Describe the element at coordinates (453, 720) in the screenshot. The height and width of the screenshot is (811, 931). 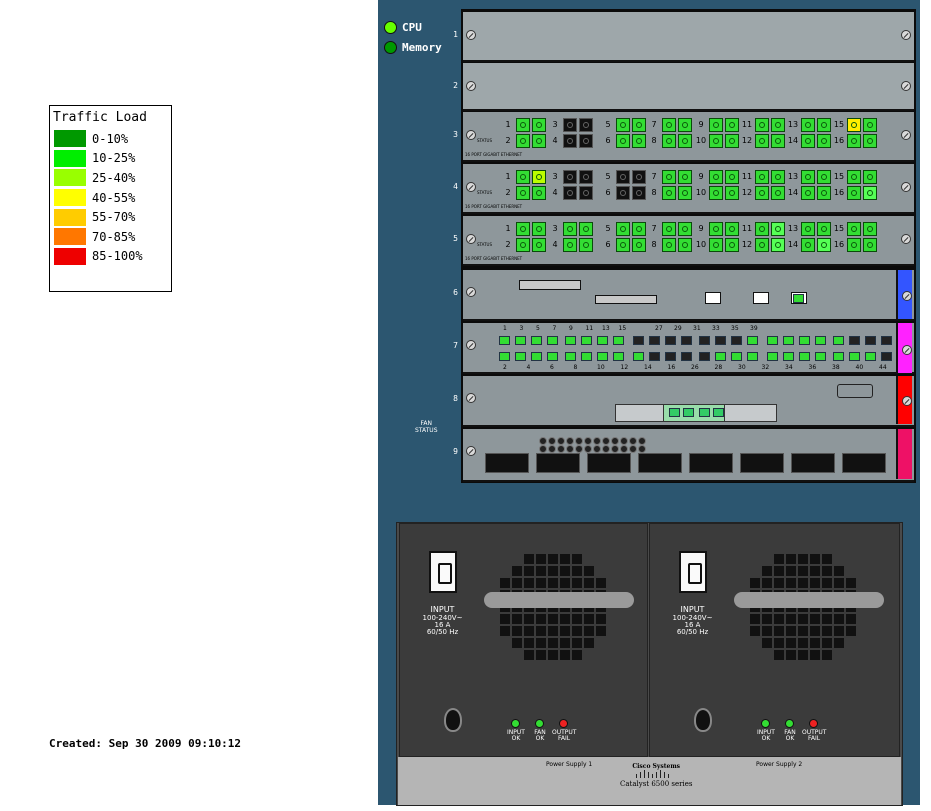
I see `power-switch` at that location.